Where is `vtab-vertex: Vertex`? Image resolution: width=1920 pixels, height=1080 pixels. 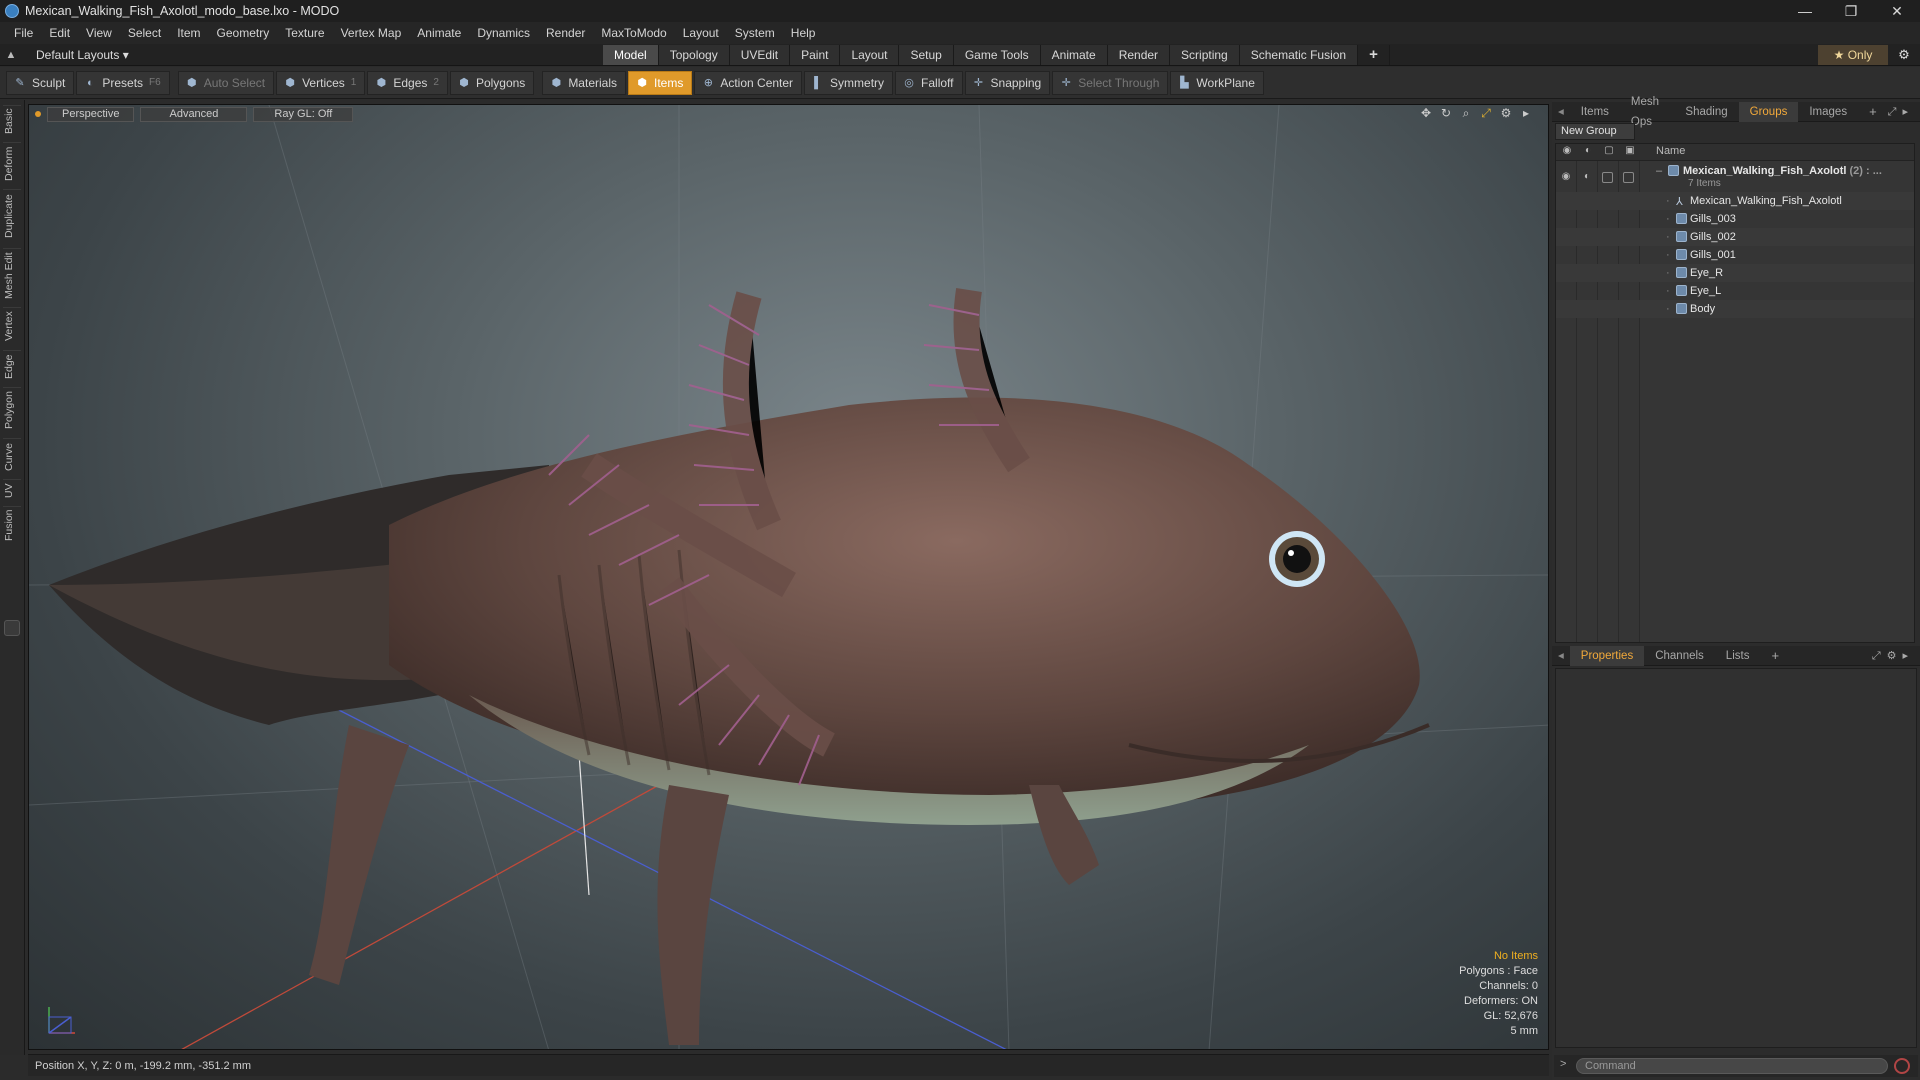 vtab-vertex: Vertex is located at coordinates (12, 326).